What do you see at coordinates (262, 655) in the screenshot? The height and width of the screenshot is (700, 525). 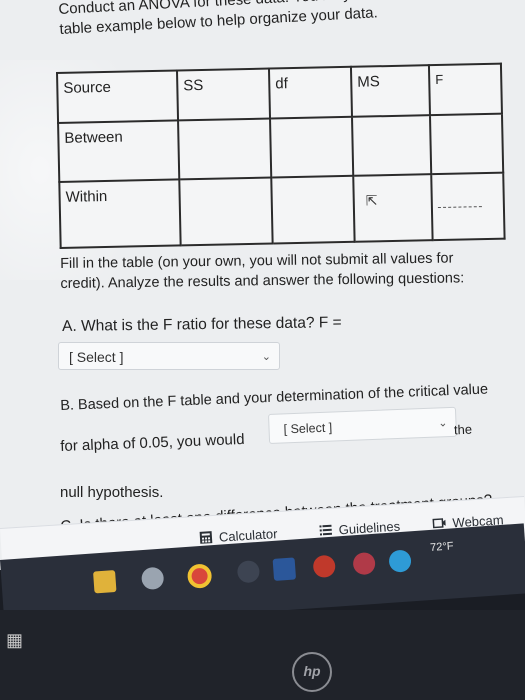 I see `laptop-bezel` at bounding box center [262, 655].